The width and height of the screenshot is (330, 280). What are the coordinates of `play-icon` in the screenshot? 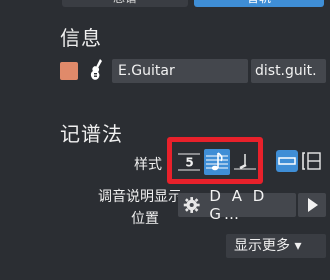 It's located at (313, 205).